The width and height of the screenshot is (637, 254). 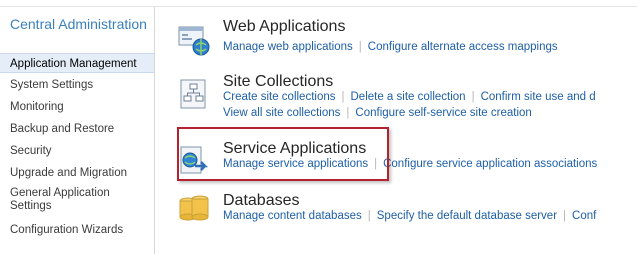 What do you see at coordinates (281, 113) in the screenshot?
I see `view-all-site-collections-link: View all site collections` at bounding box center [281, 113].